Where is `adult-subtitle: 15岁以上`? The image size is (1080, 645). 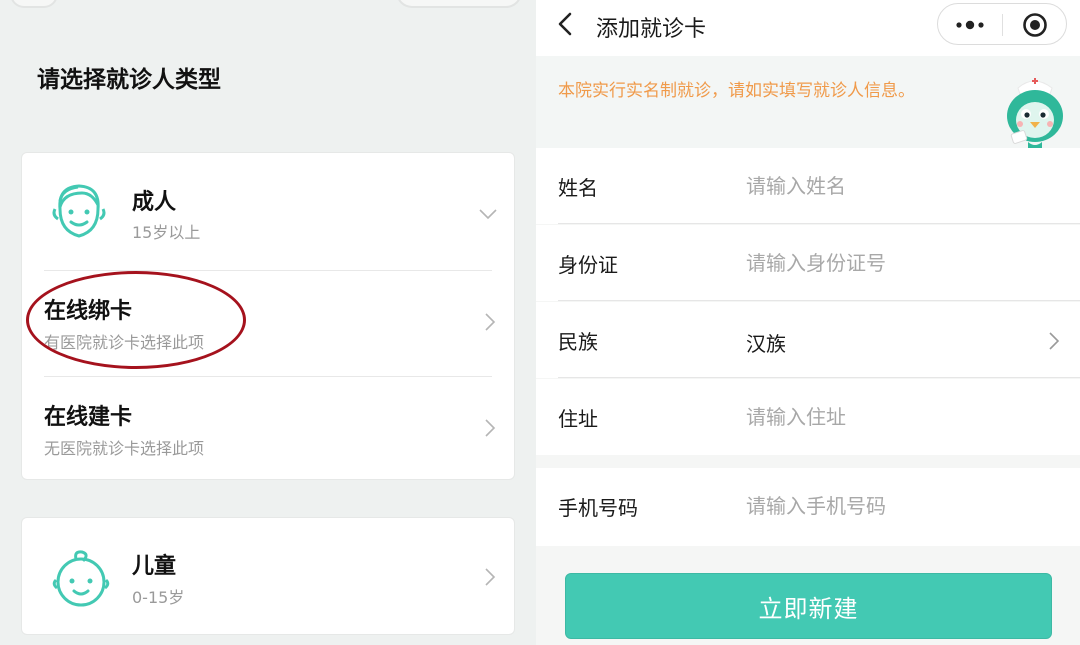 adult-subtitle: 15岁以上 is located at coordinates (166, 232).